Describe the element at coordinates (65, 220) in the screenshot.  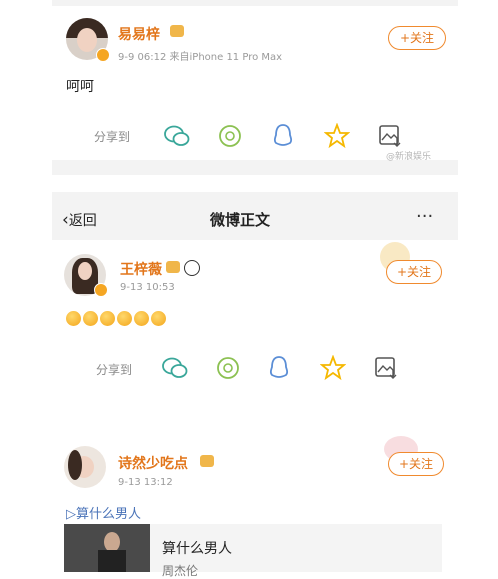
I see `chevron-left-icon: ‹` at that location.